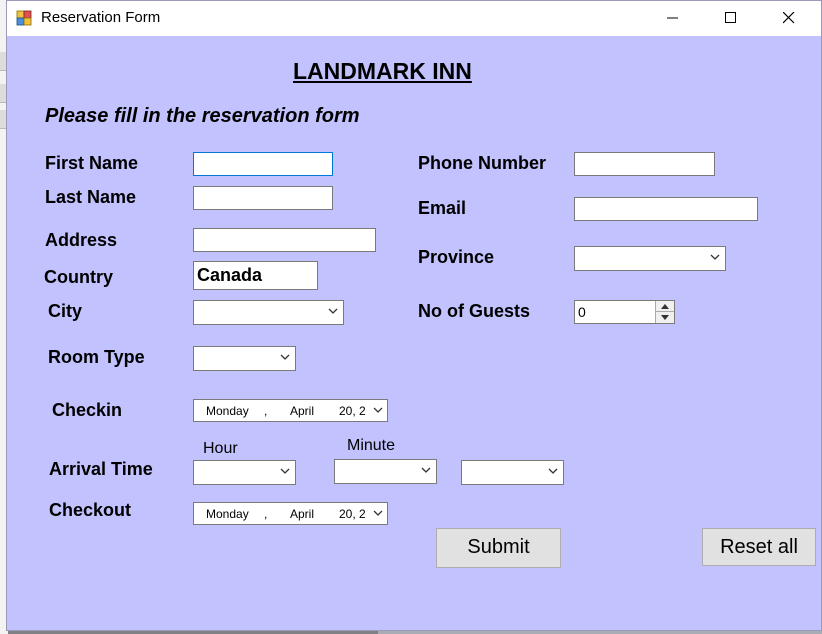 The image size is (822, 634). I want to click on app-icon, so click(24, 18).